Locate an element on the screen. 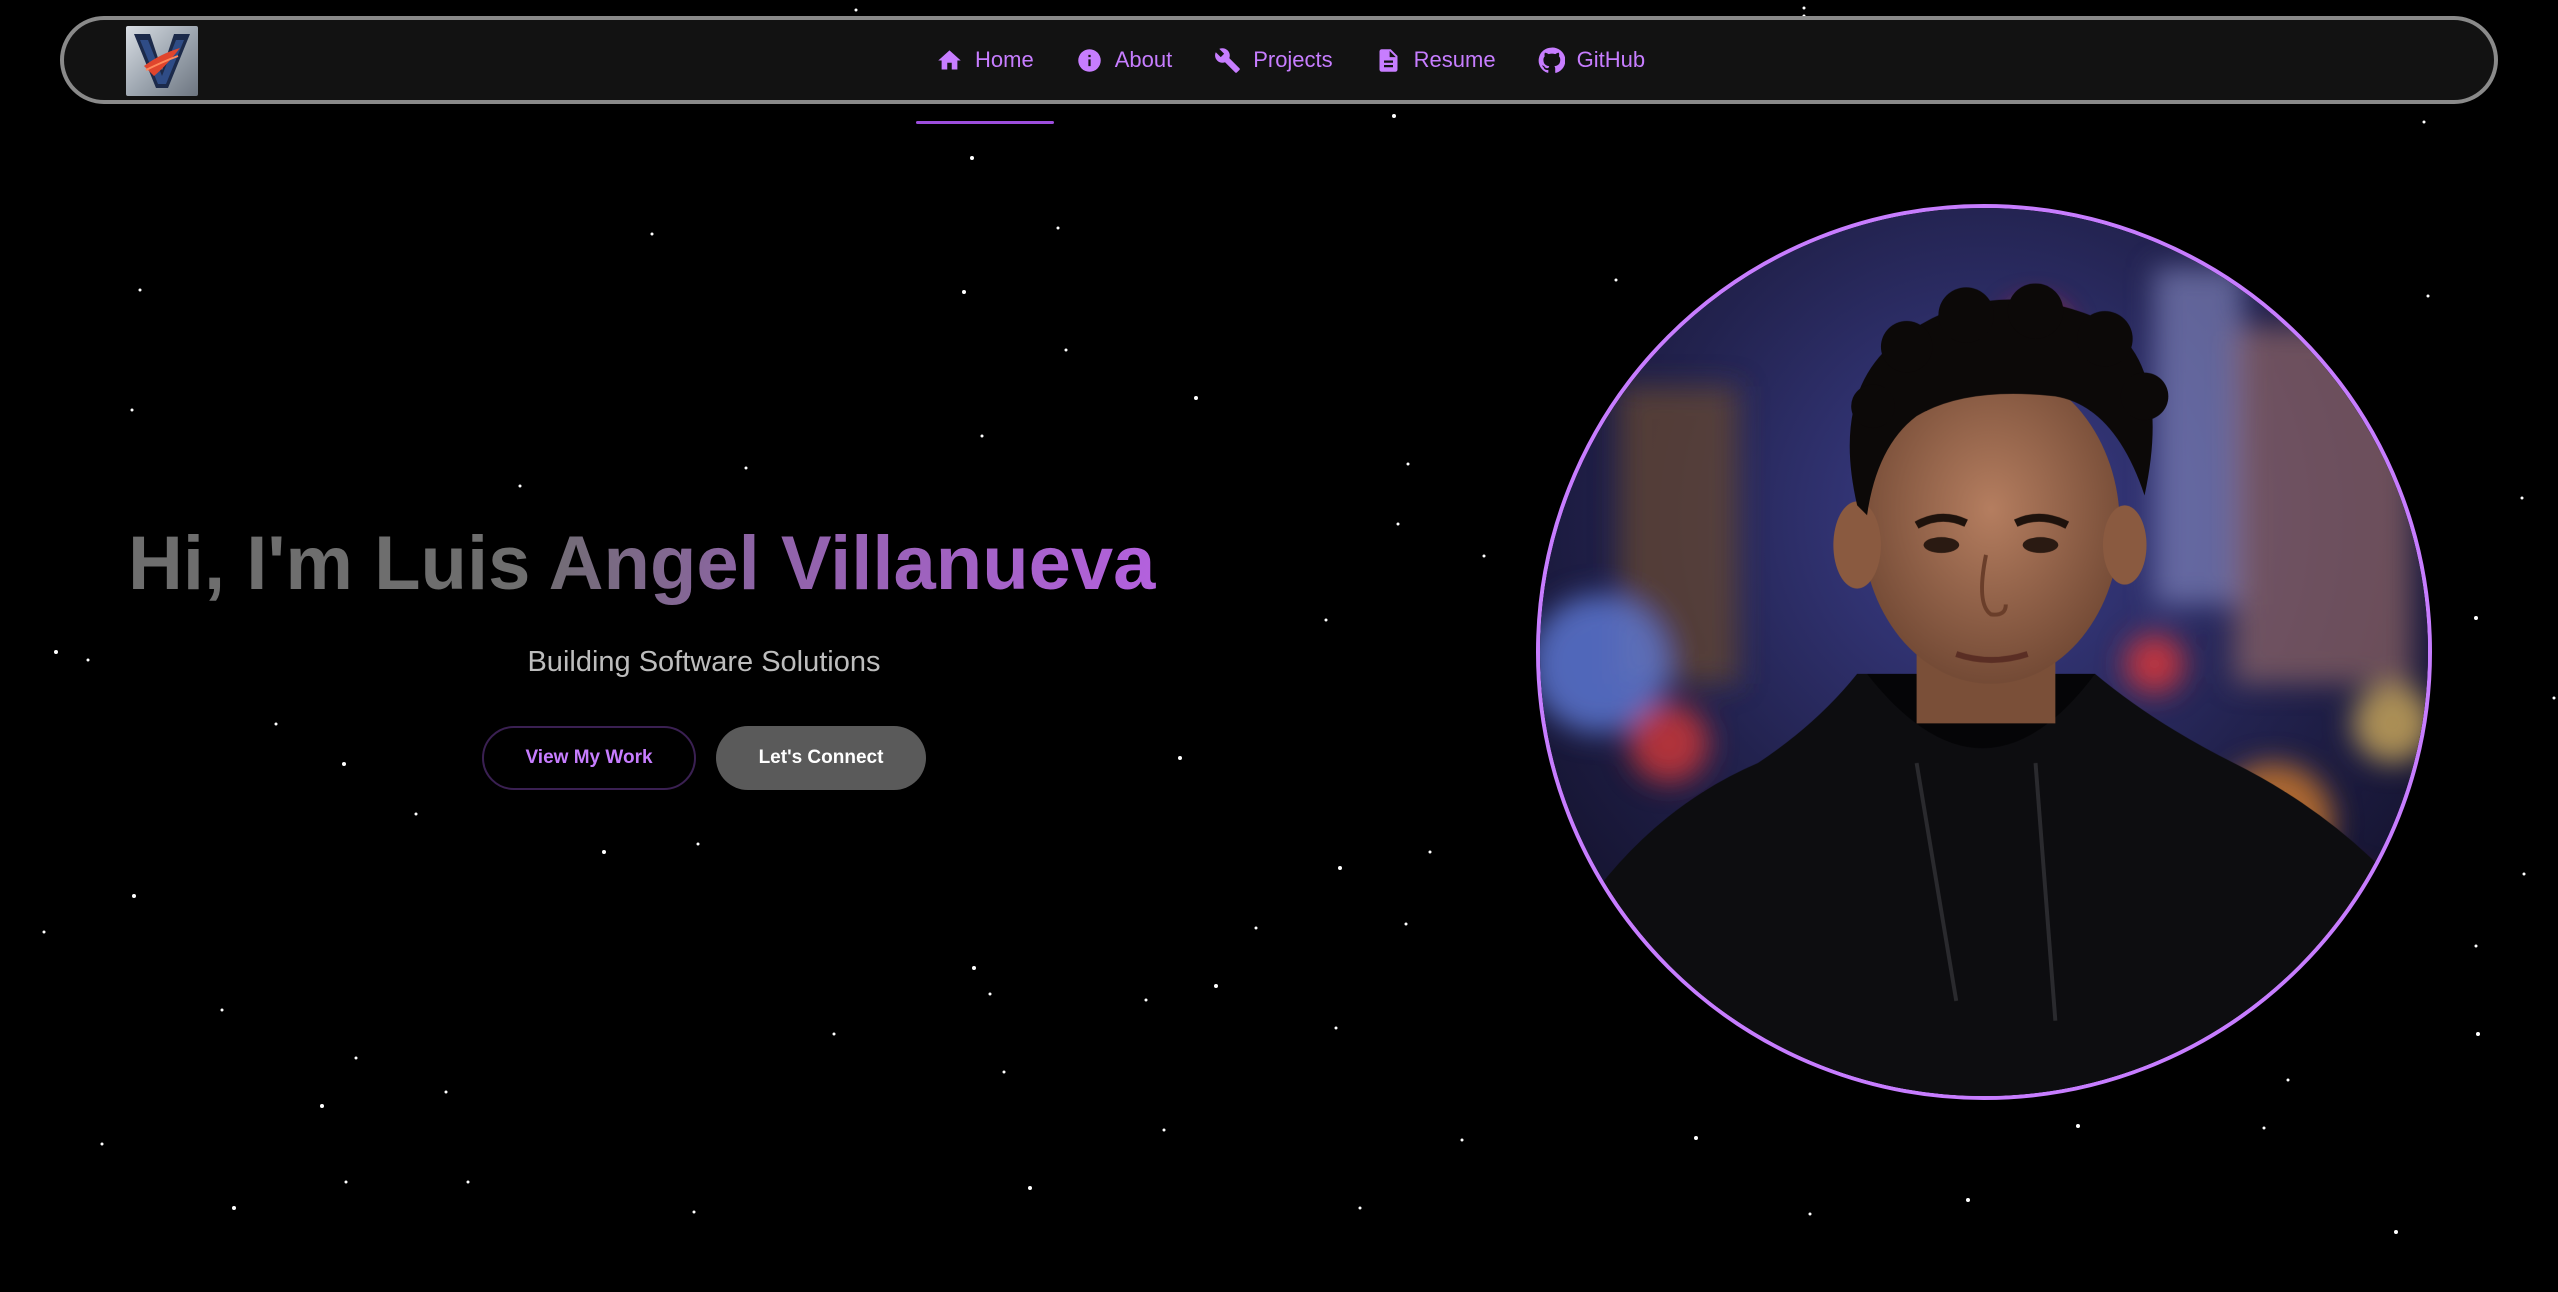 The height and width of the screenshot is (1292, 2558). view-my-work-button: View My Work is located at coordinates (589, 758).